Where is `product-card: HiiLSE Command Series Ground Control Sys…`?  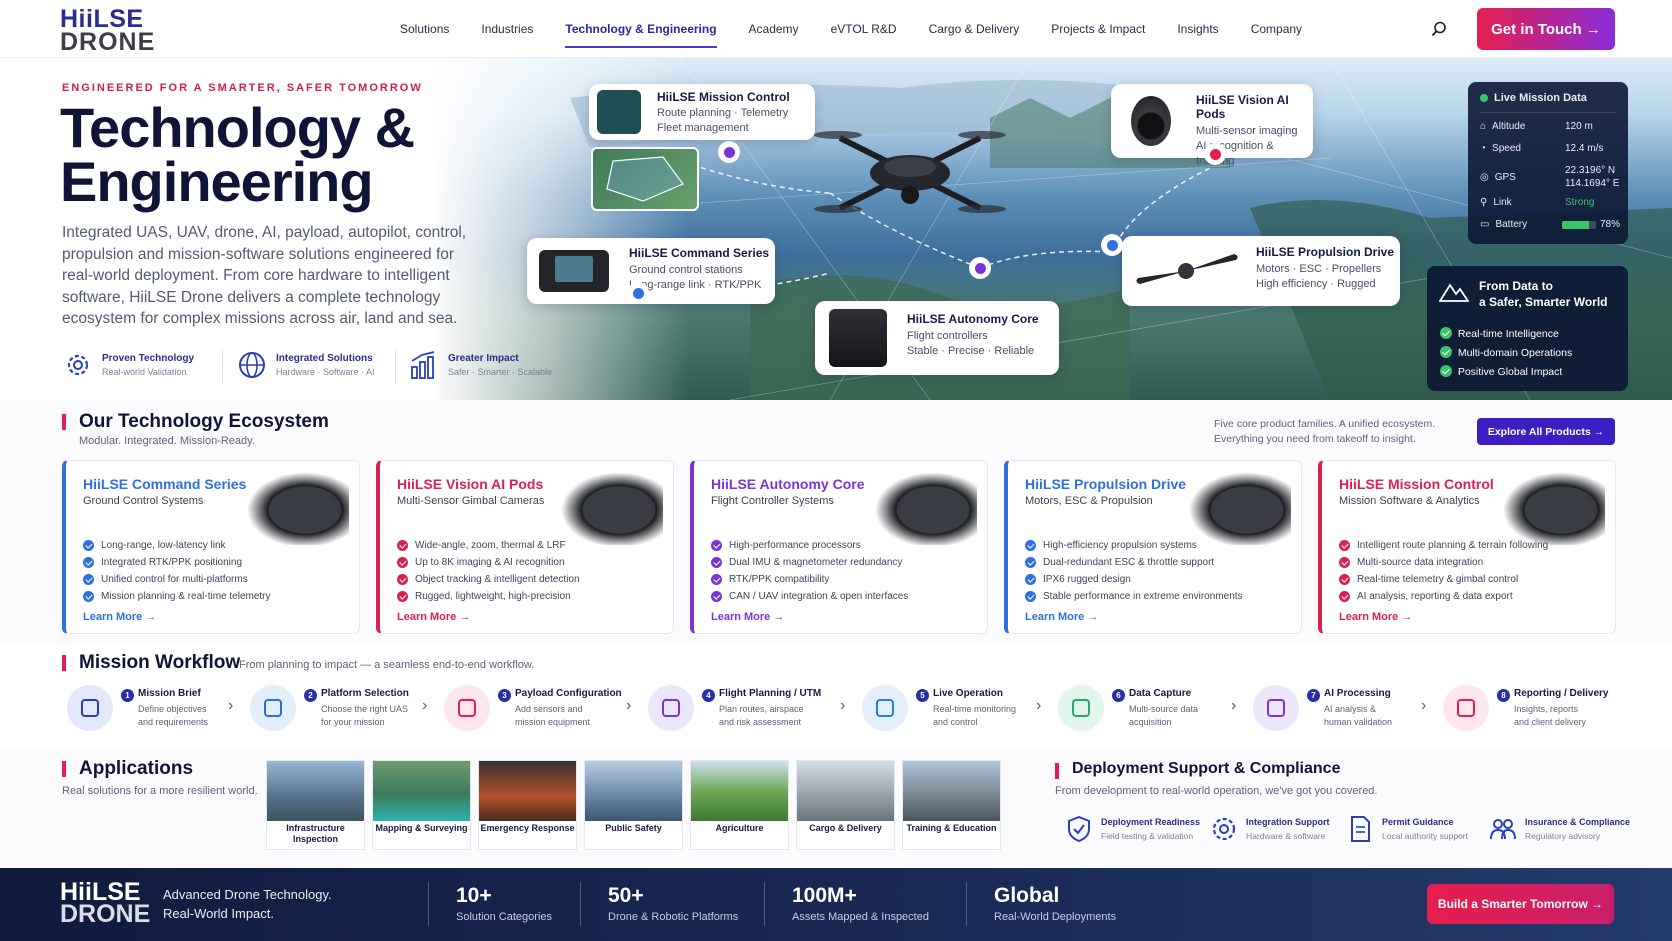 product-card: HiiLSE Command Series Ground Control Sys… is located at coordinates (211, 547).